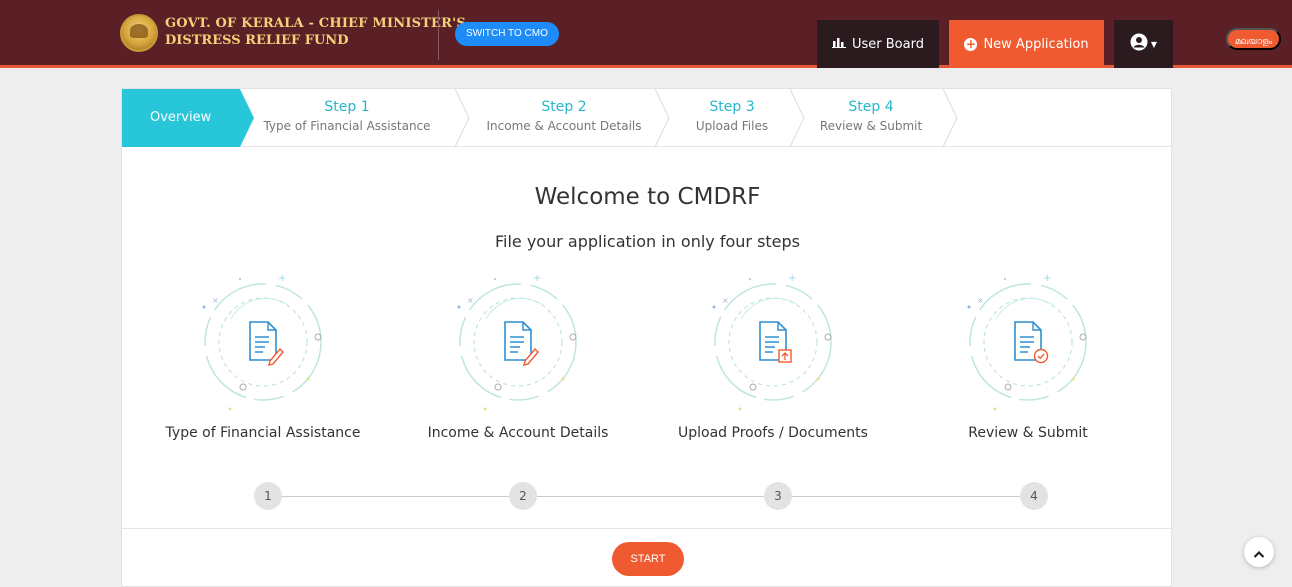  I want to click on switch-to-cmo-button: SWITCH TO CMO, so click(507, 34).